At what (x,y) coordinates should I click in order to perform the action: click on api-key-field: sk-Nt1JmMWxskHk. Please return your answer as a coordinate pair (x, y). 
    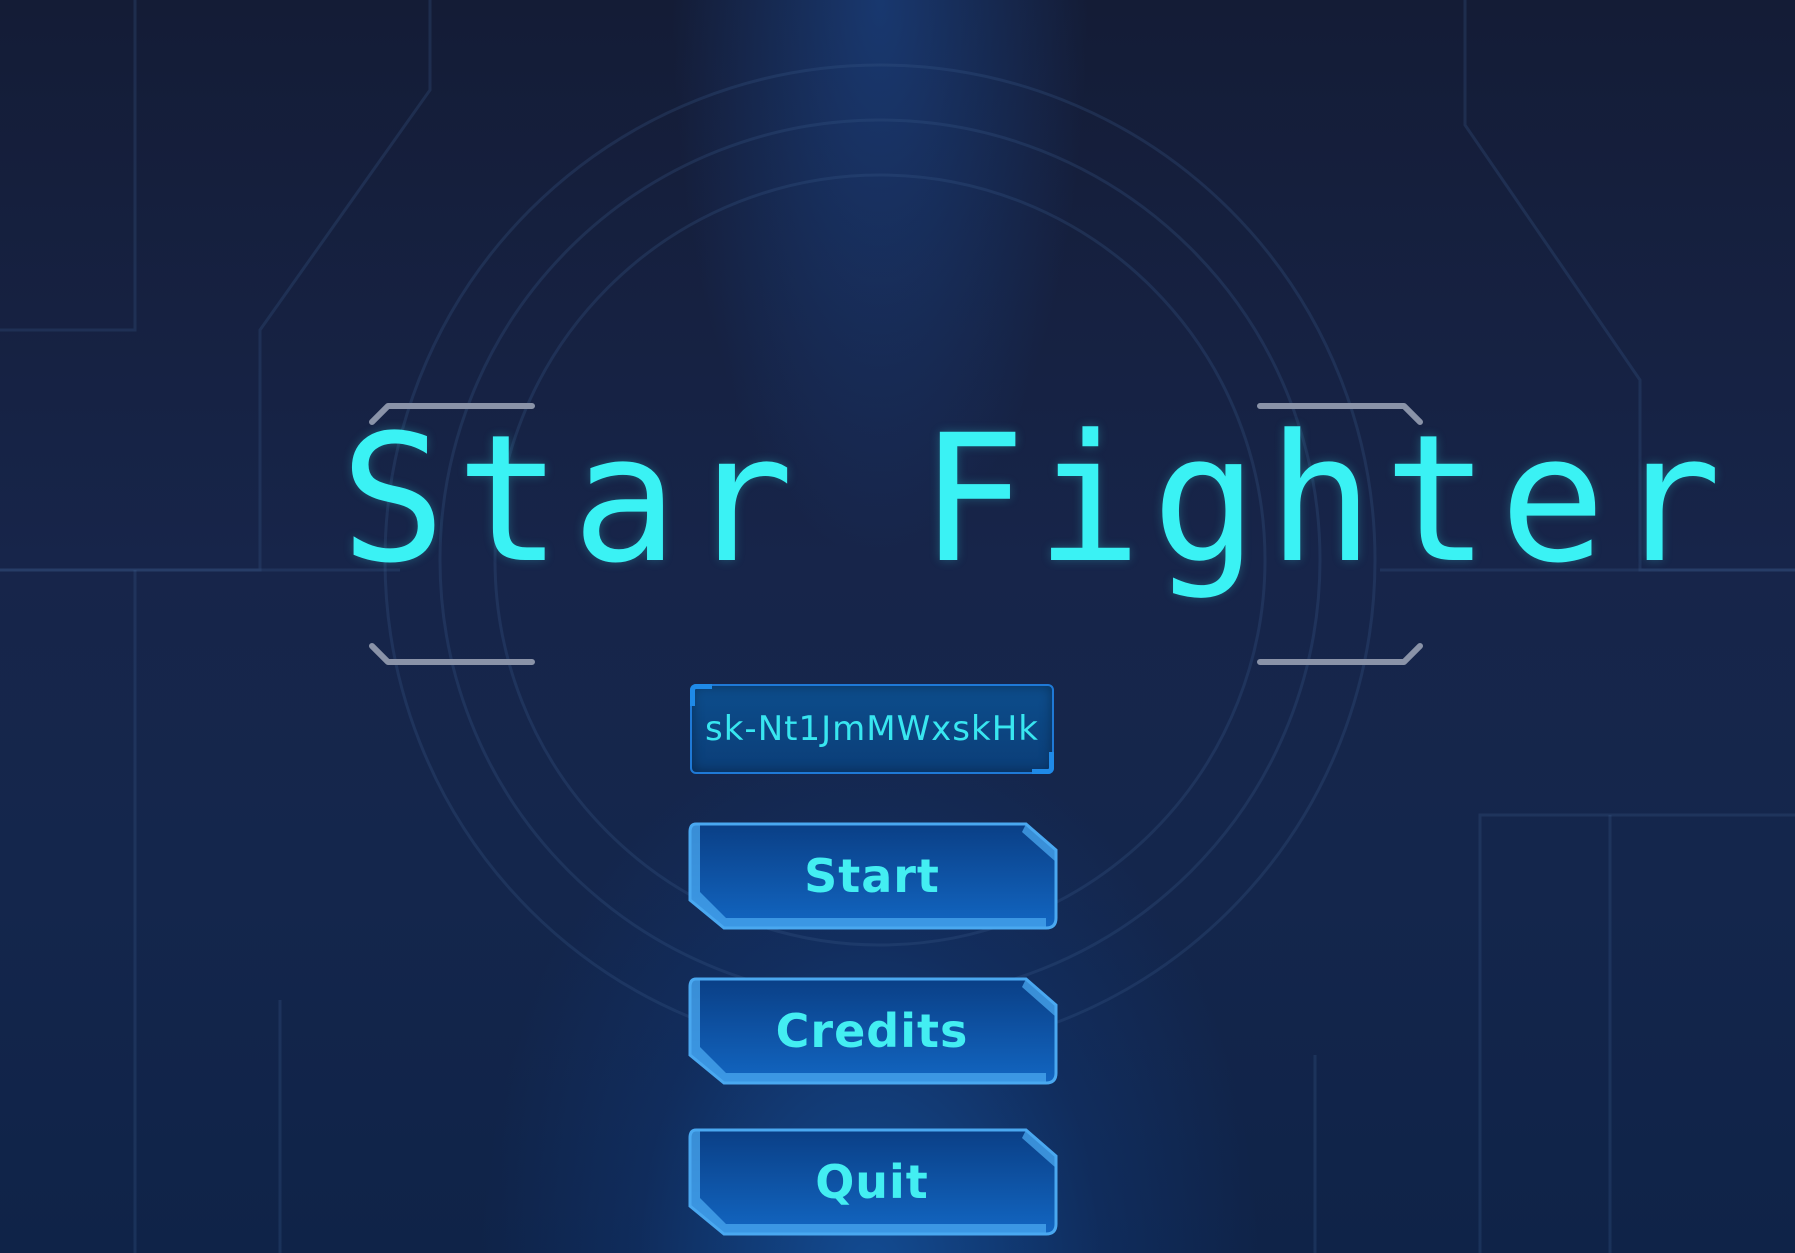
    Looking at the image, I should click on (872, 729).